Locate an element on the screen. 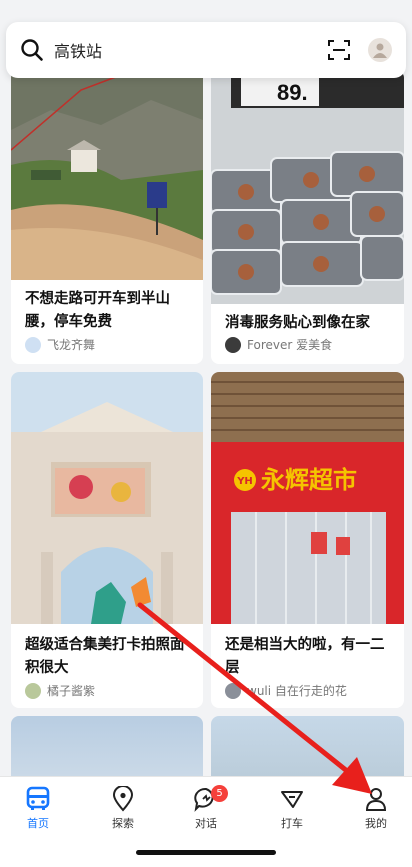 The width and height of the screenshot is (412, 867). search-bar: 高铁站 is located at coordinates (206, 50).